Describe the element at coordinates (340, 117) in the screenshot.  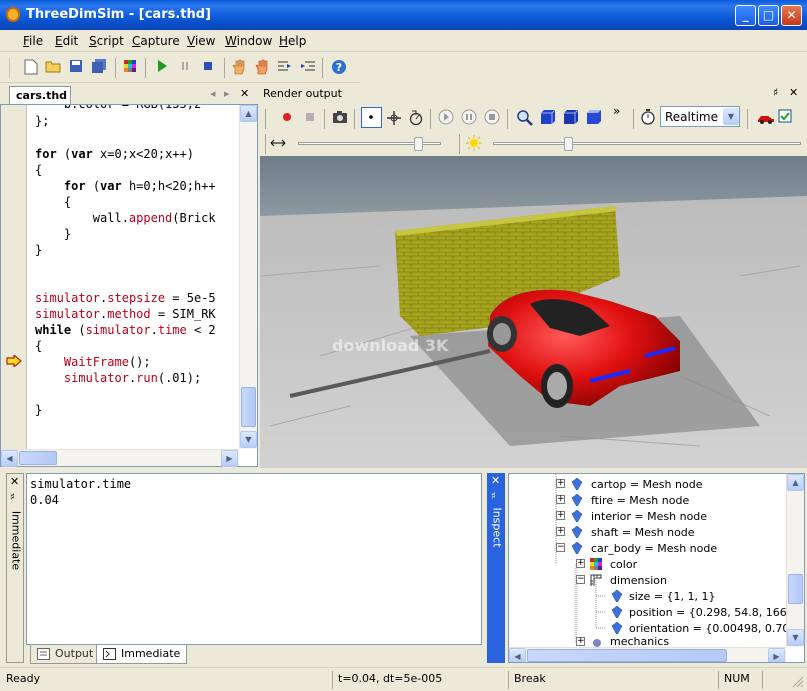
I see `camera-icon` at that location.